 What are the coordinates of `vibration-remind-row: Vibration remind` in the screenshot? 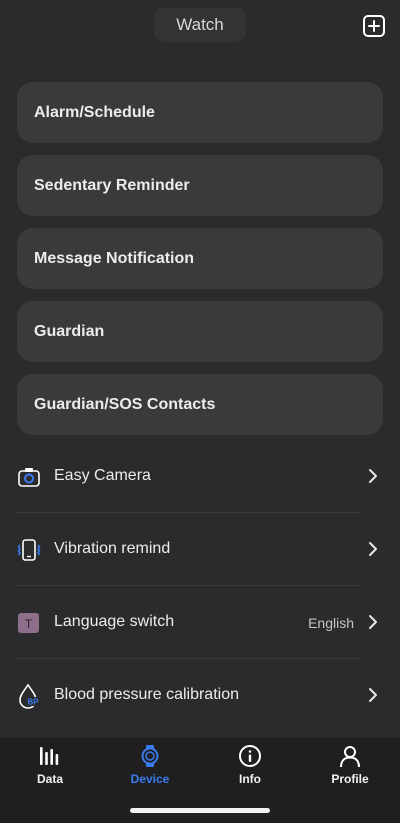 It's located at (200, 549).